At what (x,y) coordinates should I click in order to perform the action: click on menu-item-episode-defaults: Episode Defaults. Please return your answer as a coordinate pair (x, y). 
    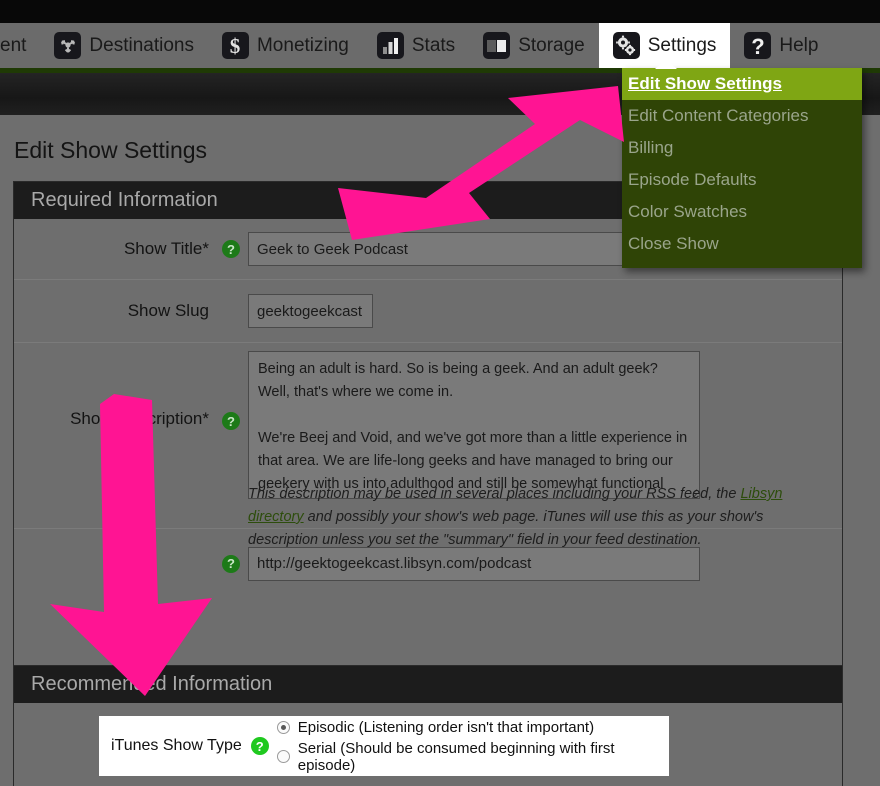
    Looking at the image, I should click on (742, 180).